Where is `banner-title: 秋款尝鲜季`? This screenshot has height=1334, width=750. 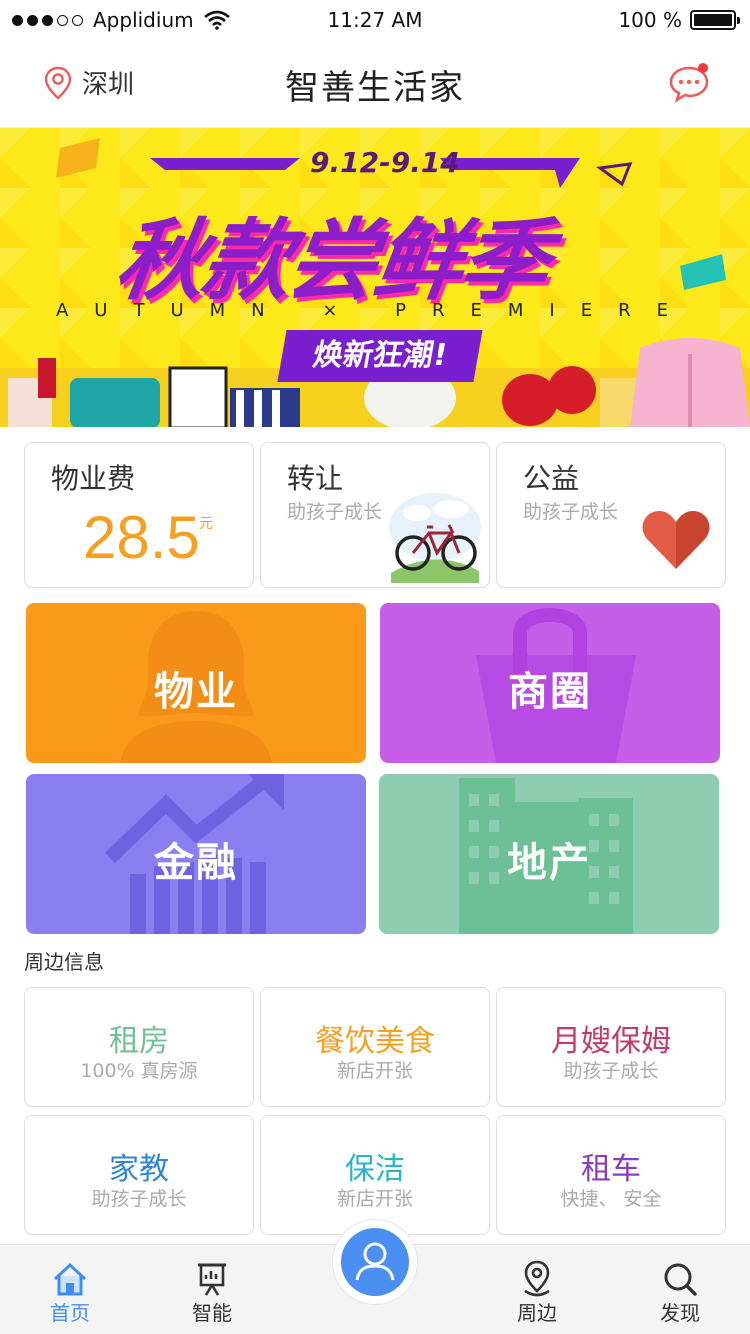 banner-title: 秋款尝鲜季 is located at coordinates (332, 260).